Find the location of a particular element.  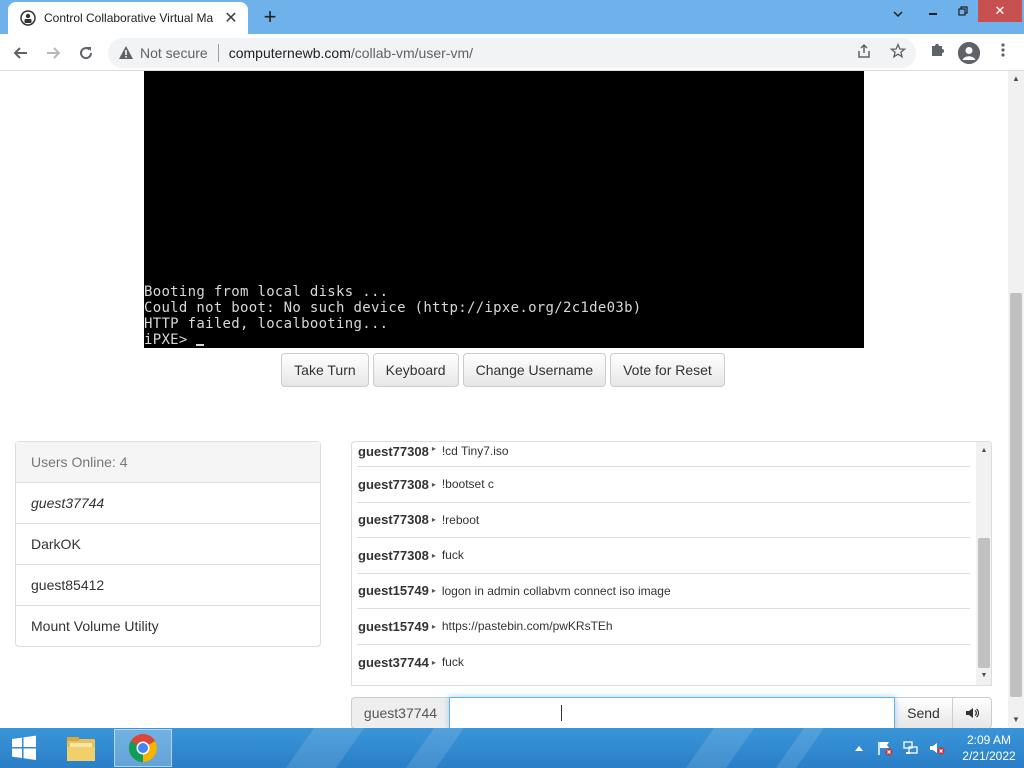

browser-tab-active: Control Collaborative Virtual Ma ✕ is located at coordinates (128, 18).